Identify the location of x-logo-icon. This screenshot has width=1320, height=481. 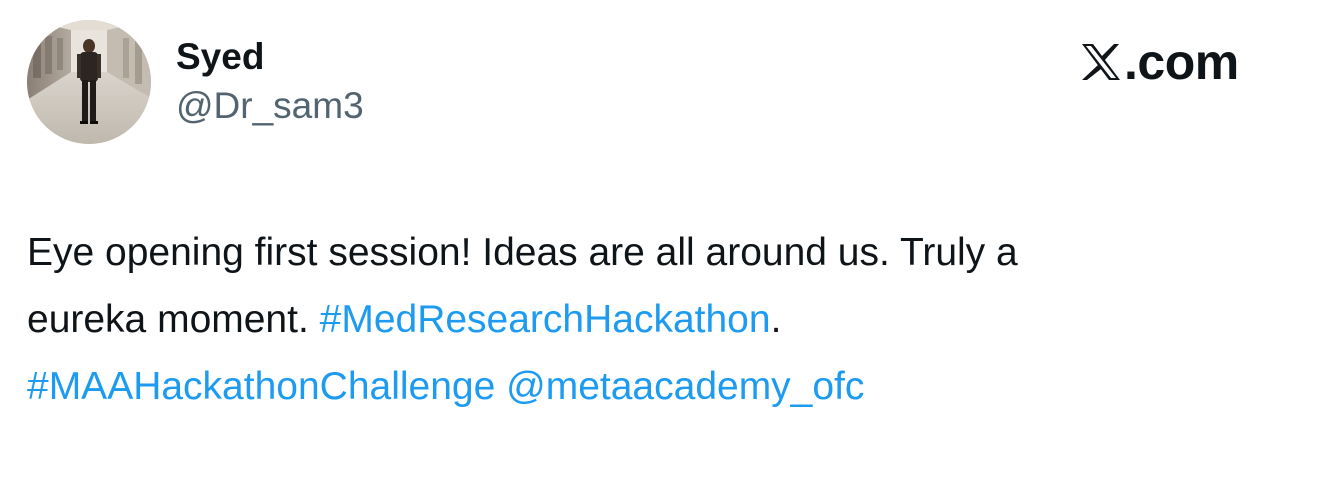
(1101, 62).